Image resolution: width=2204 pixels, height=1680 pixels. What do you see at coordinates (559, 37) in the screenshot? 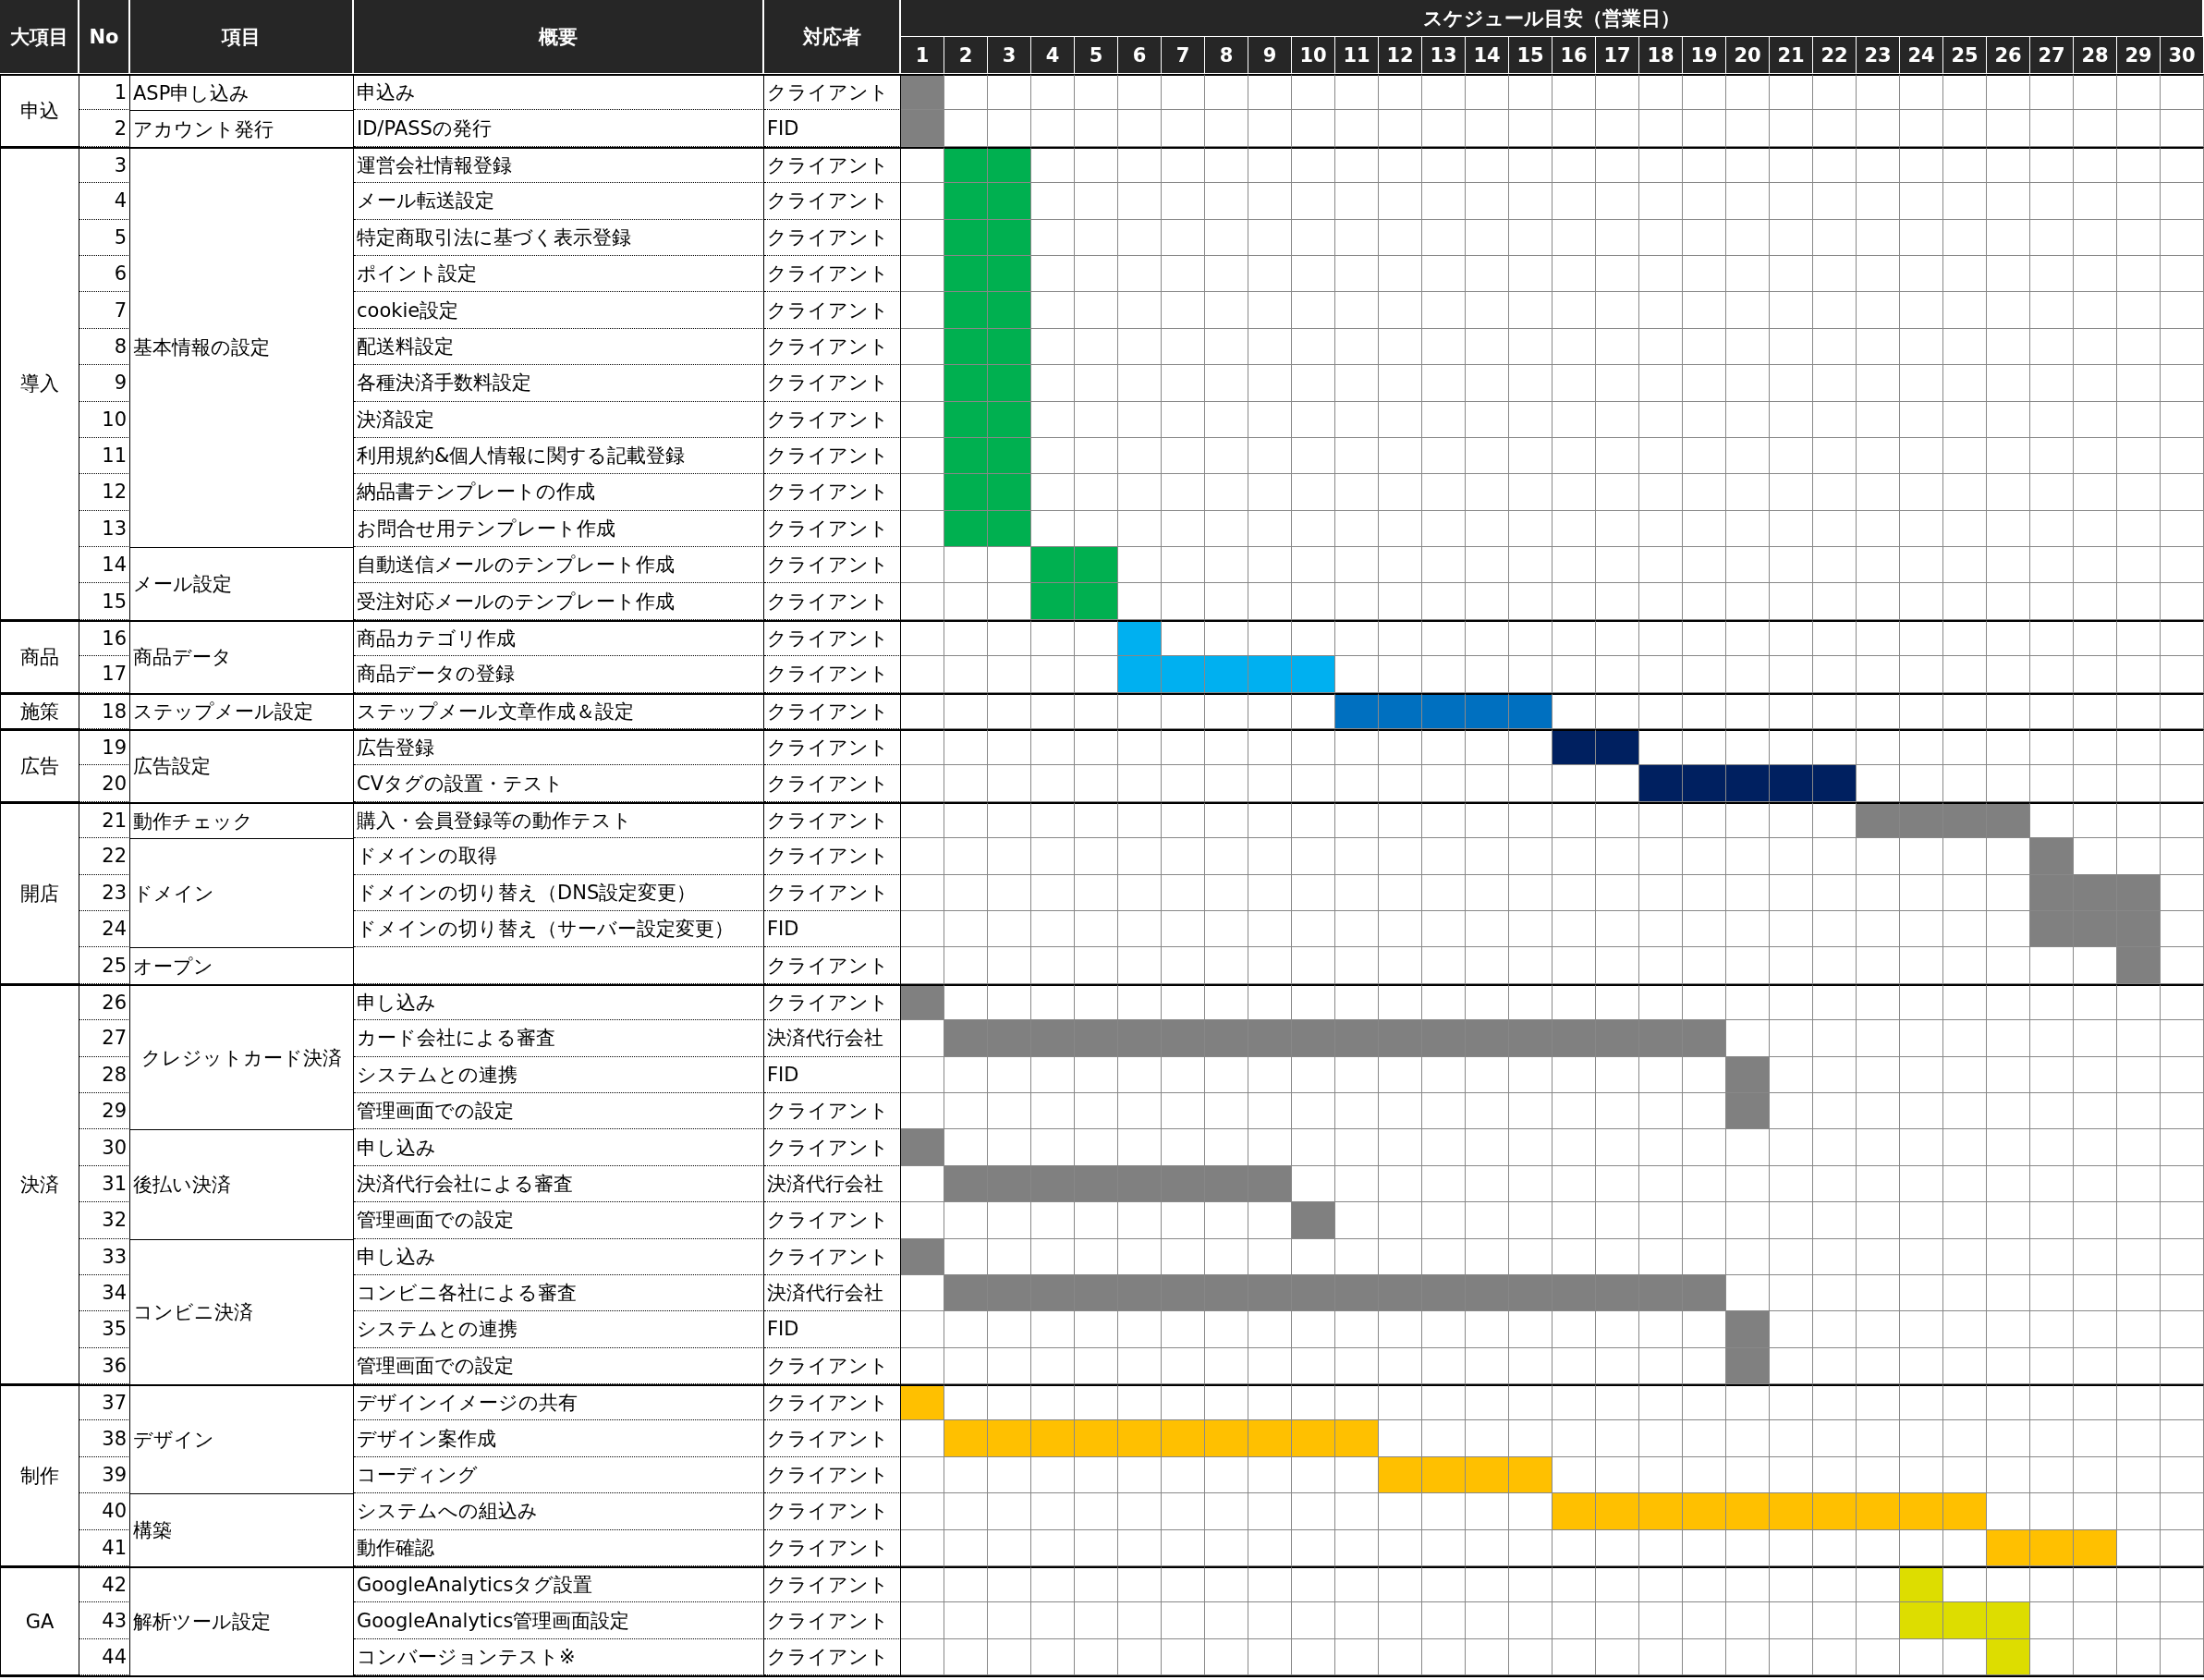
I see `column-header: 概要` at bounding box center [559, 37].